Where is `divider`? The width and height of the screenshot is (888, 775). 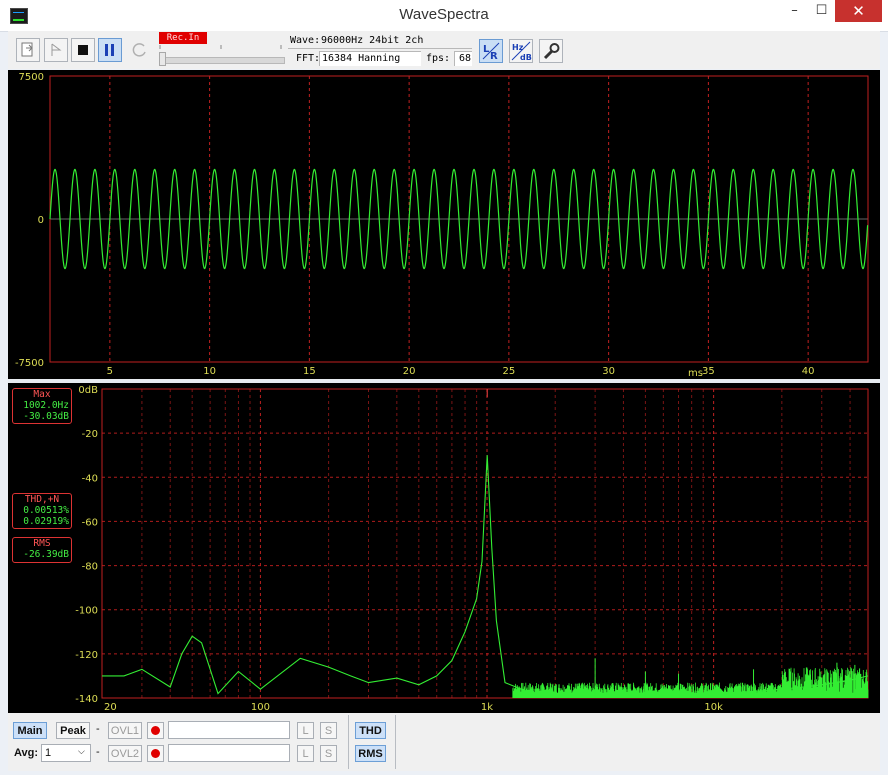
divider is located at coordinates (348, 742).